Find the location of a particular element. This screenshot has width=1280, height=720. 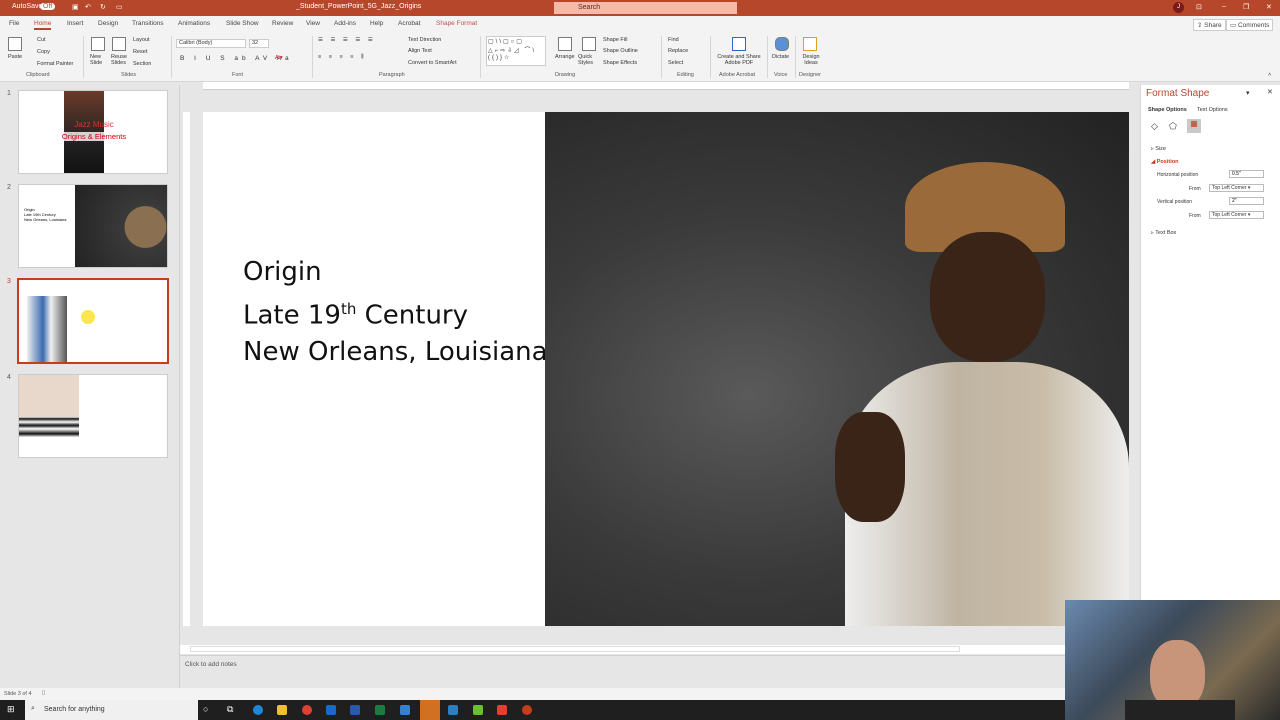

scroll-thumb is located at coordinates (575, 649).